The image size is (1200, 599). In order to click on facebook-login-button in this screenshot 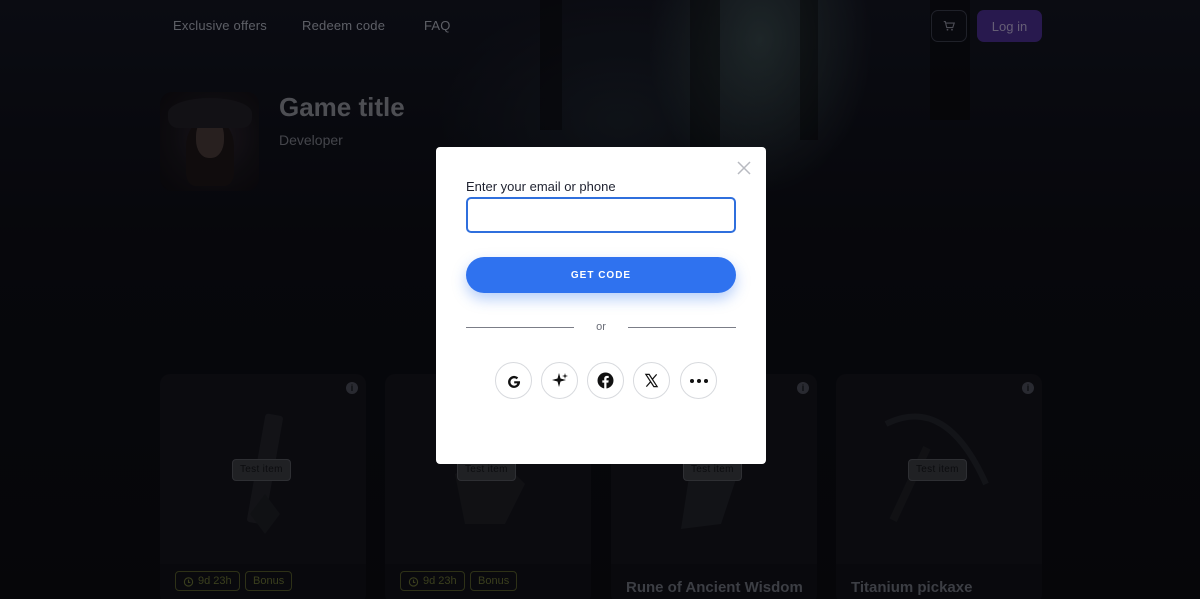, I will do `click(605, 380)`.